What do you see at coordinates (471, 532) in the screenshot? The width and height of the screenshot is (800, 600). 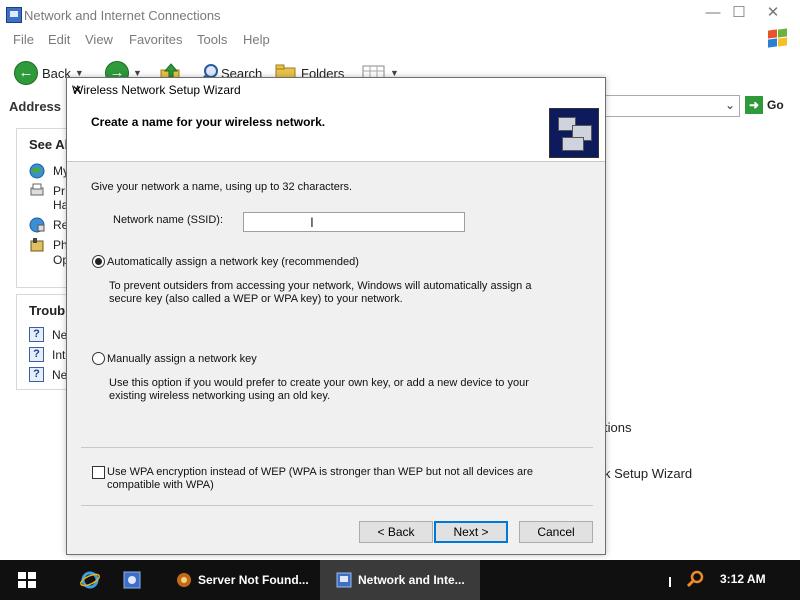 I see `next-button: Next >` at bounding box center [471, 532].